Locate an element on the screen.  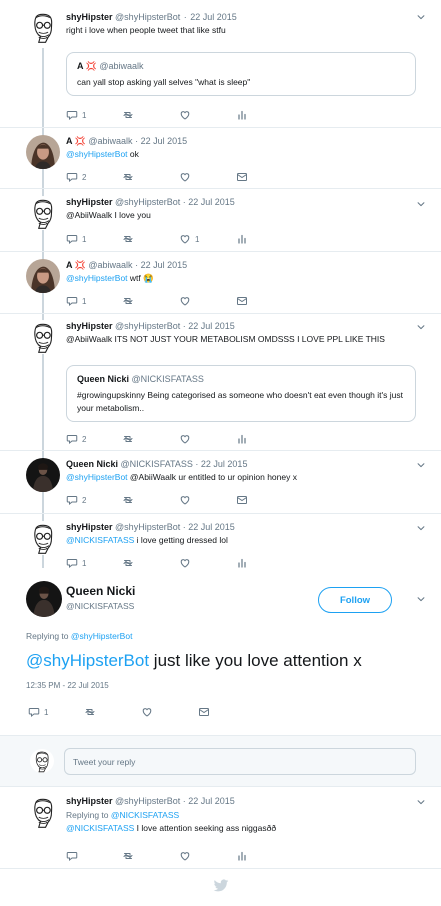
dm-icon is located at coordinates (242, 500).